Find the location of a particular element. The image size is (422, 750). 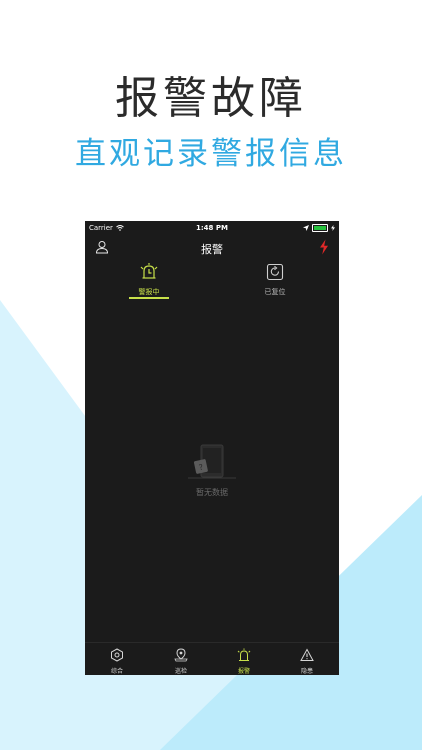

refresh-icon is located at coordinates (275, 272).